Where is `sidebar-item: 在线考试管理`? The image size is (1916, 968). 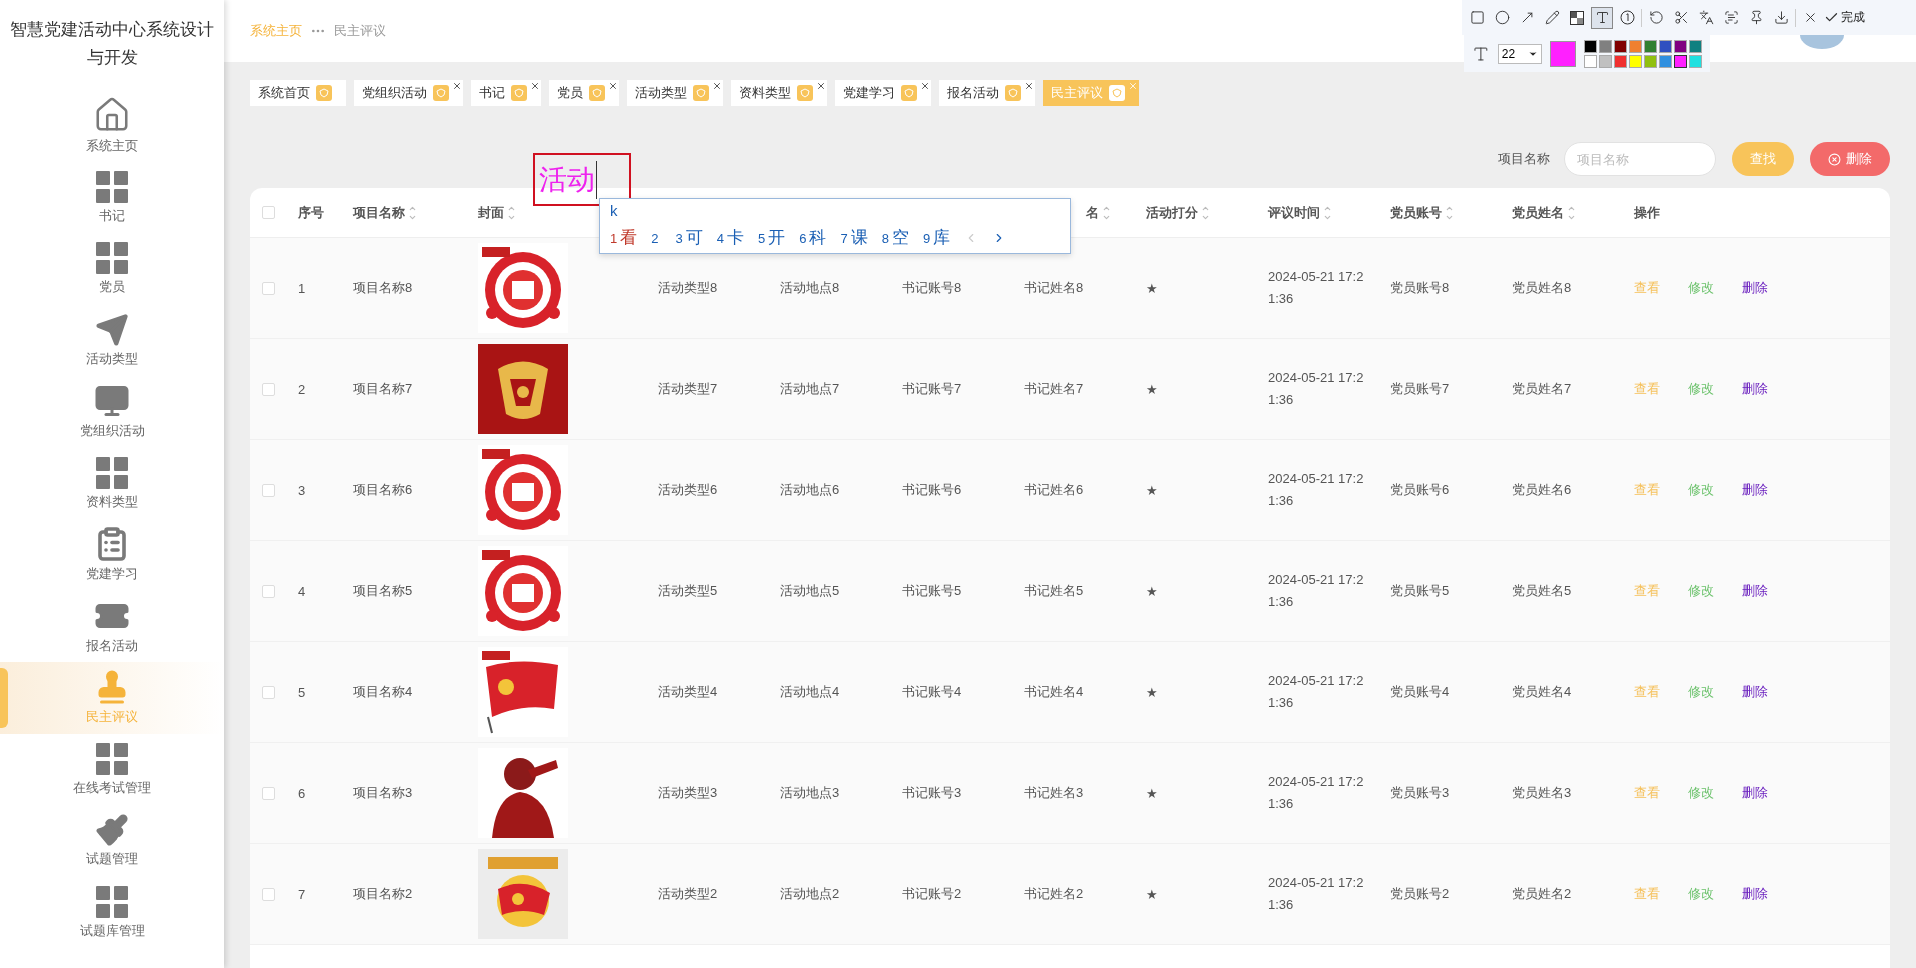
sidebar-item: 在线考试管理 is located at coordinates (112, 769).